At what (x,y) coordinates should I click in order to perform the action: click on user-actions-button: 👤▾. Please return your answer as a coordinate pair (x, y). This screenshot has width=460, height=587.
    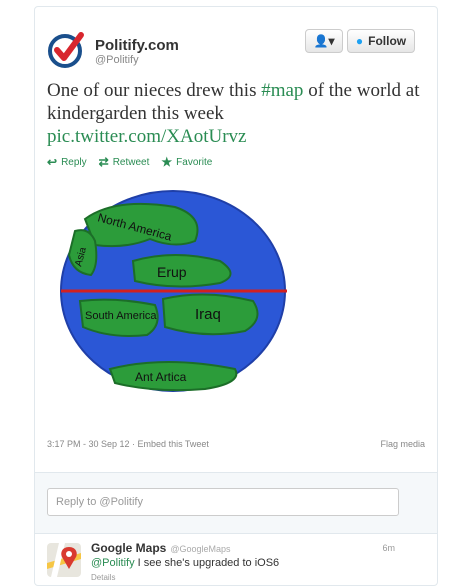
    Looking at the image, I should click on (324, 41).